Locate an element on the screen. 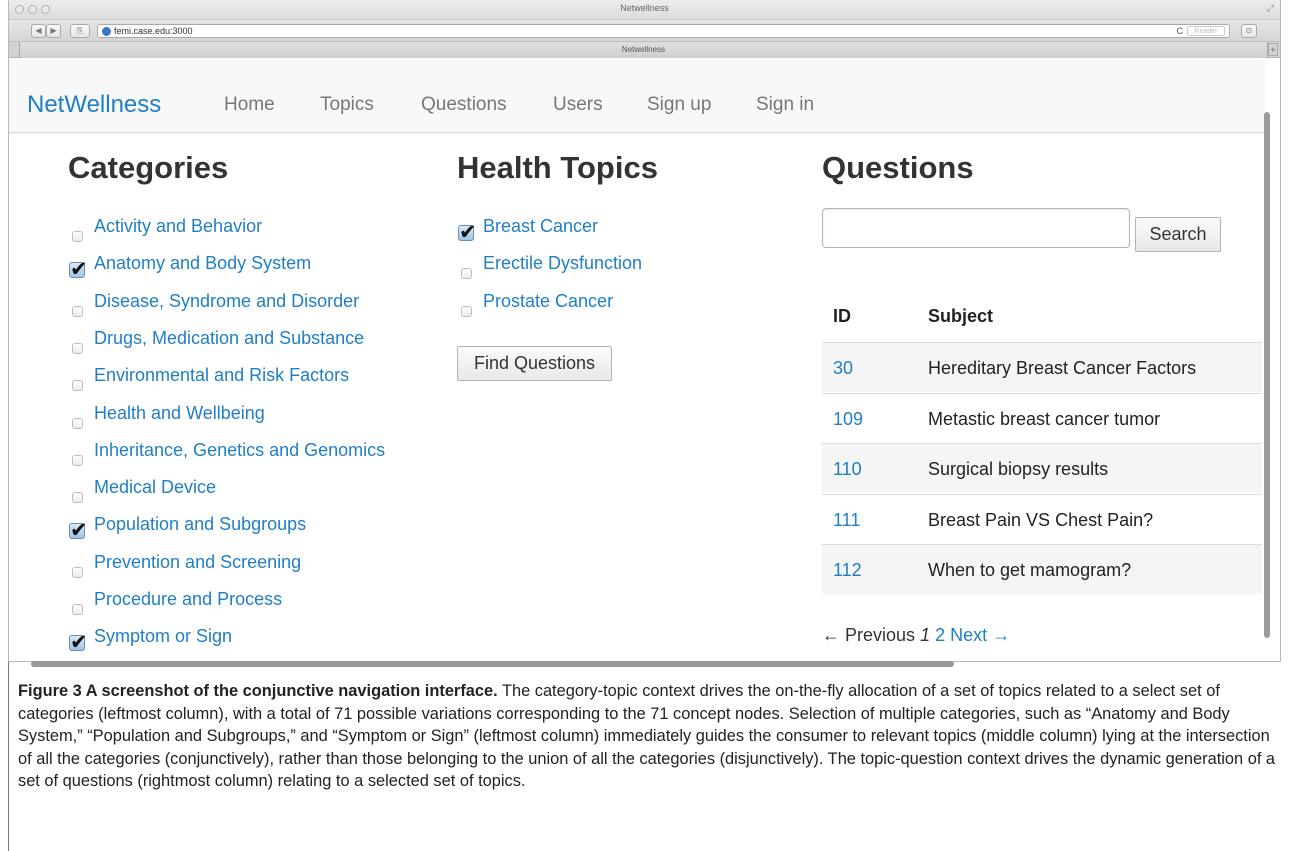 The height and width of the screenshot is (851, 1289). table-row: 109 Metastic breast cancer tumor is located at coordinates (1042, 417).